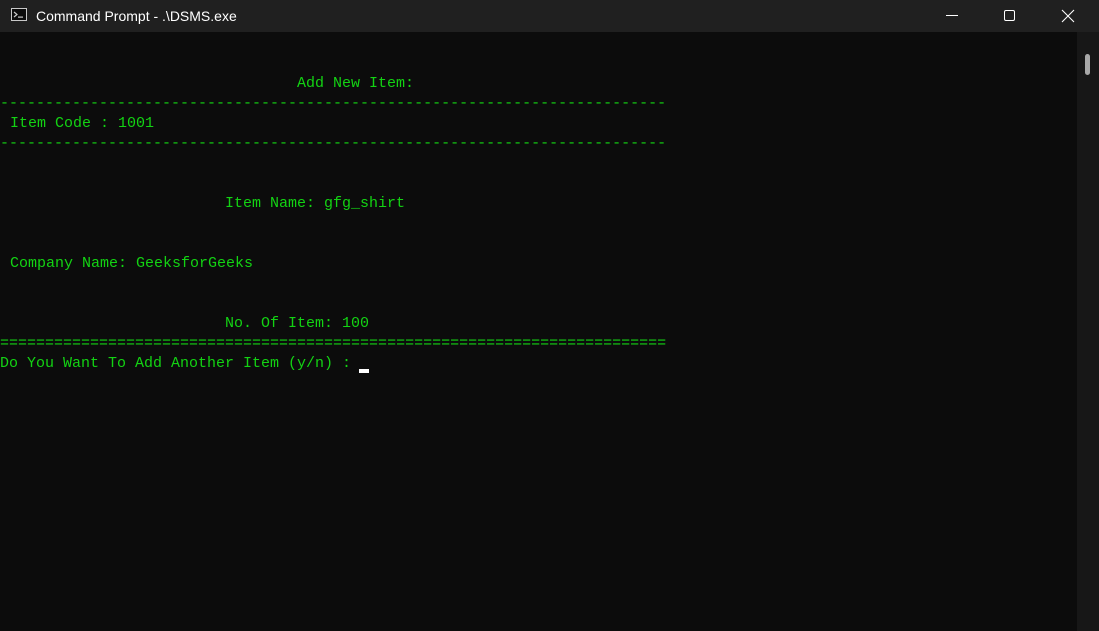  I want to click on heading-line: Add New Item:, so click(356, 83).